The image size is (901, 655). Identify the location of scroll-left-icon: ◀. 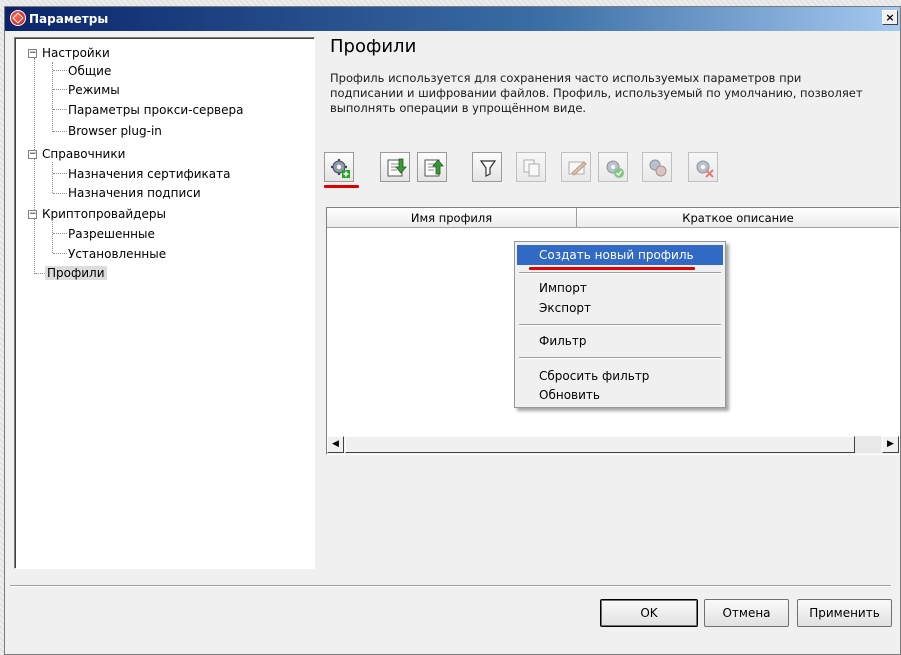
(335, 444).